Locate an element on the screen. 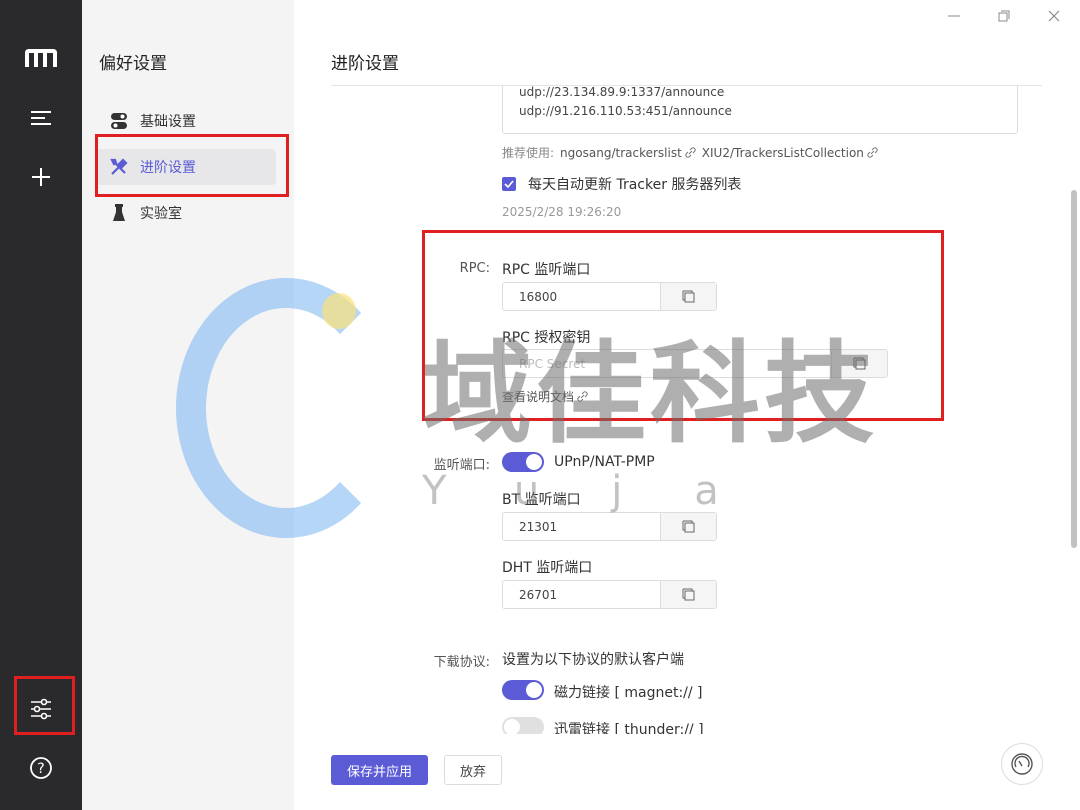 The height and width of the screenshot is (810, 1080). tracker-line: udp://23.134.89.9:1337/announce is located at coordinates (622, 92).